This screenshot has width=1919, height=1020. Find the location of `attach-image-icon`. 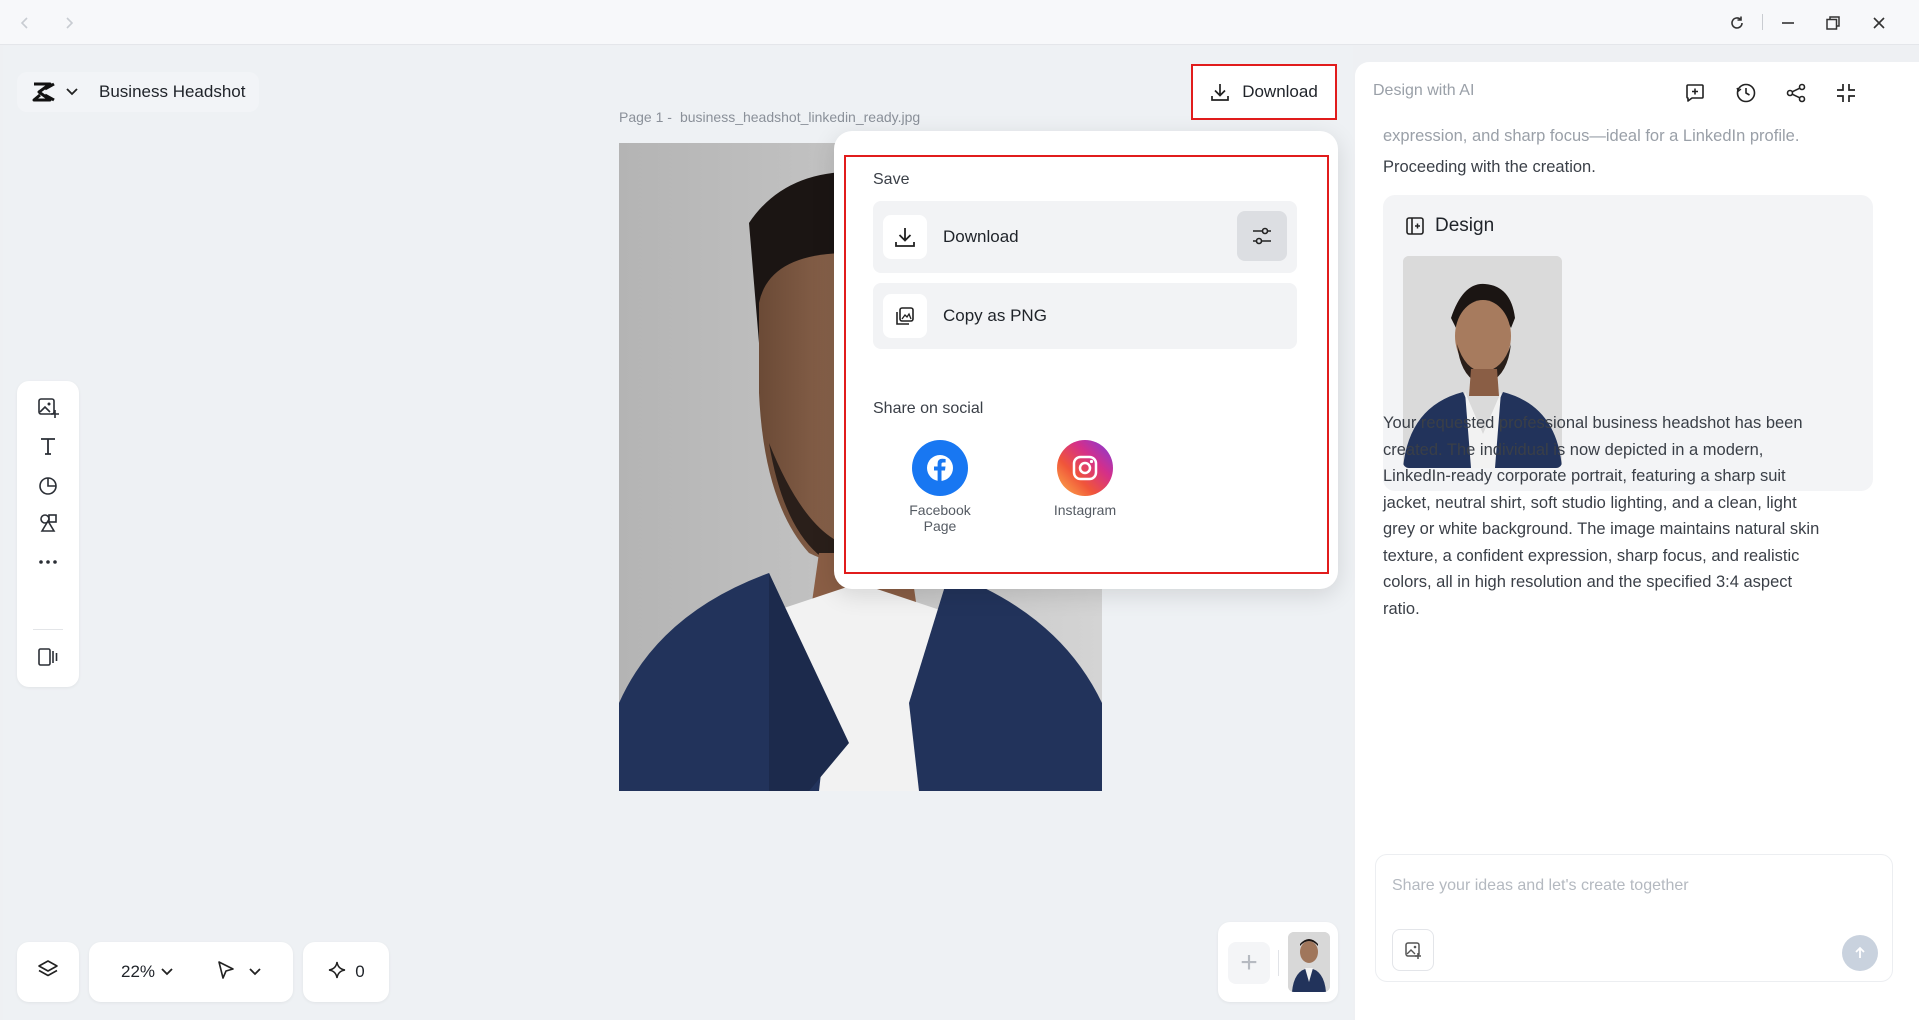

attach-image-icon is located at coordinates (1413, 950).